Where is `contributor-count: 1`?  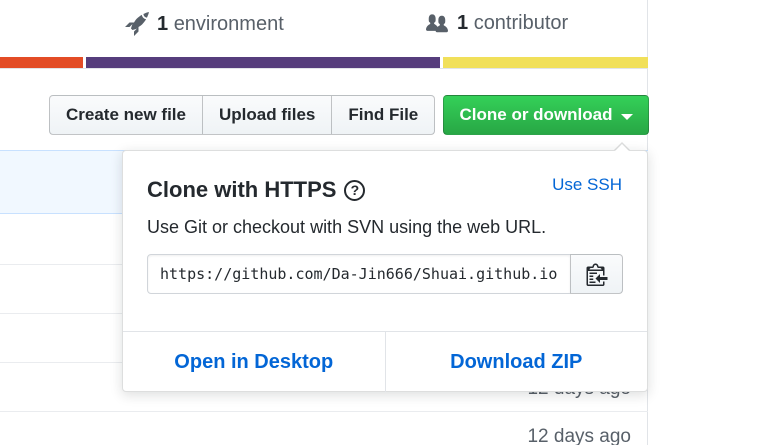
contributor-count: 1 is located at coordinates (463, 23).